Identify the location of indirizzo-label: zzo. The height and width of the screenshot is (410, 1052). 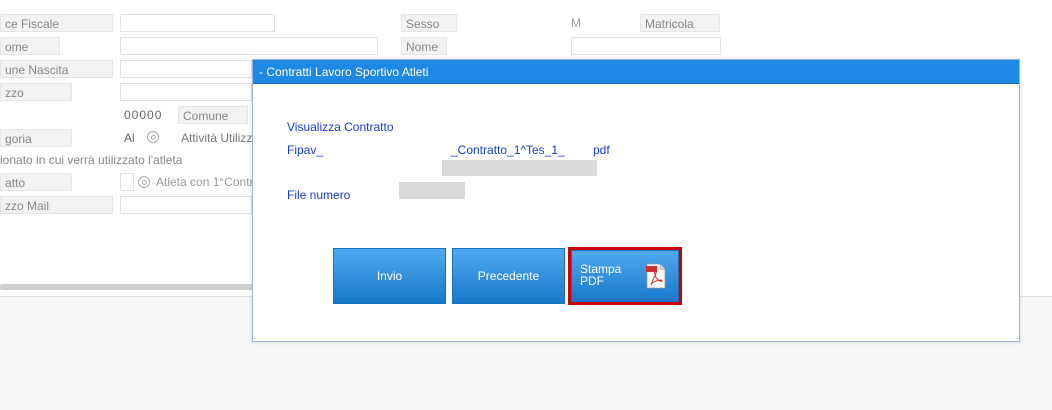
(36, 92).